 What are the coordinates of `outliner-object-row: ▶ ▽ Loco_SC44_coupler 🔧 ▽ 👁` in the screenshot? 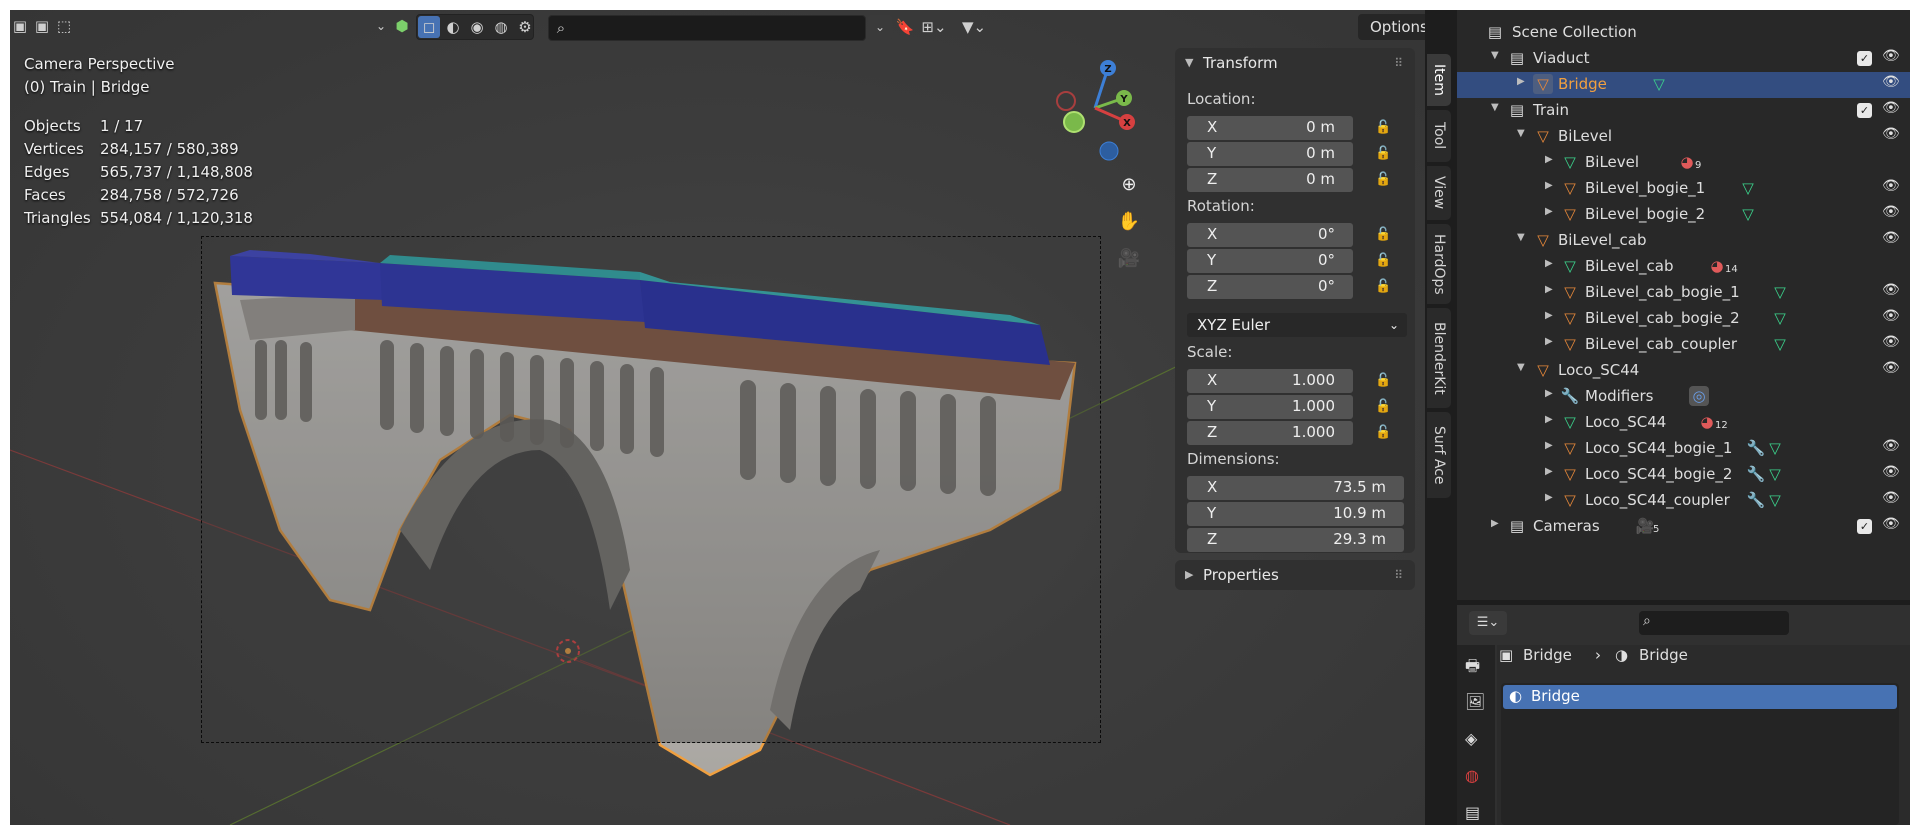 It's located at (1683, 501).